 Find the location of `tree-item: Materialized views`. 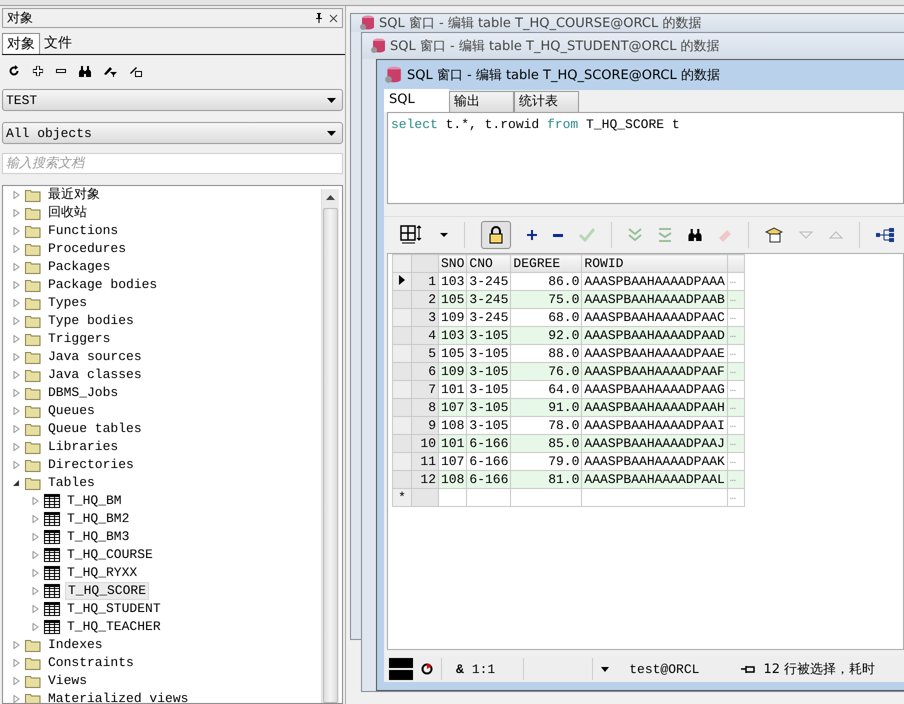

tree-item: Materialized views is located at coordinates (118, 697).